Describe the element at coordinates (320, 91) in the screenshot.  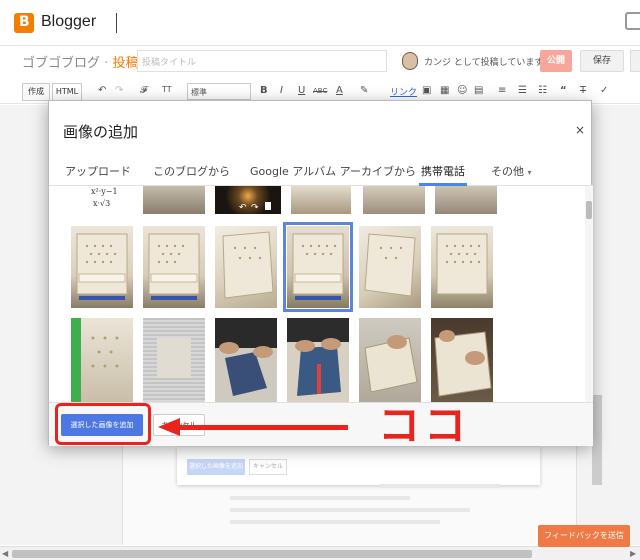
I see `strikethrough-button: ABC` at that location.